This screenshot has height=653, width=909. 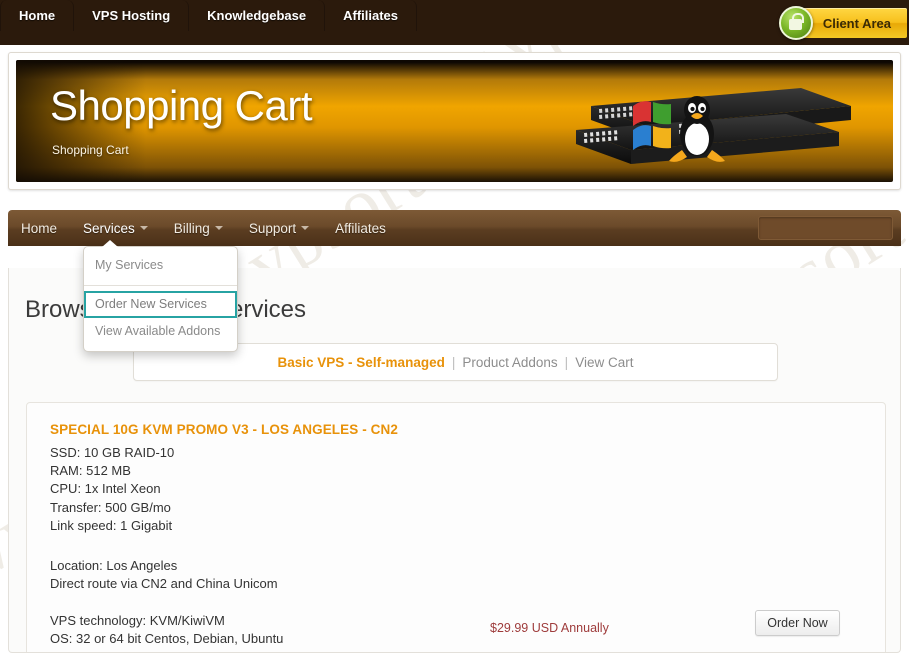 I want to click on product-price: $29.99 USD Annually, so click(x=549, y=628).